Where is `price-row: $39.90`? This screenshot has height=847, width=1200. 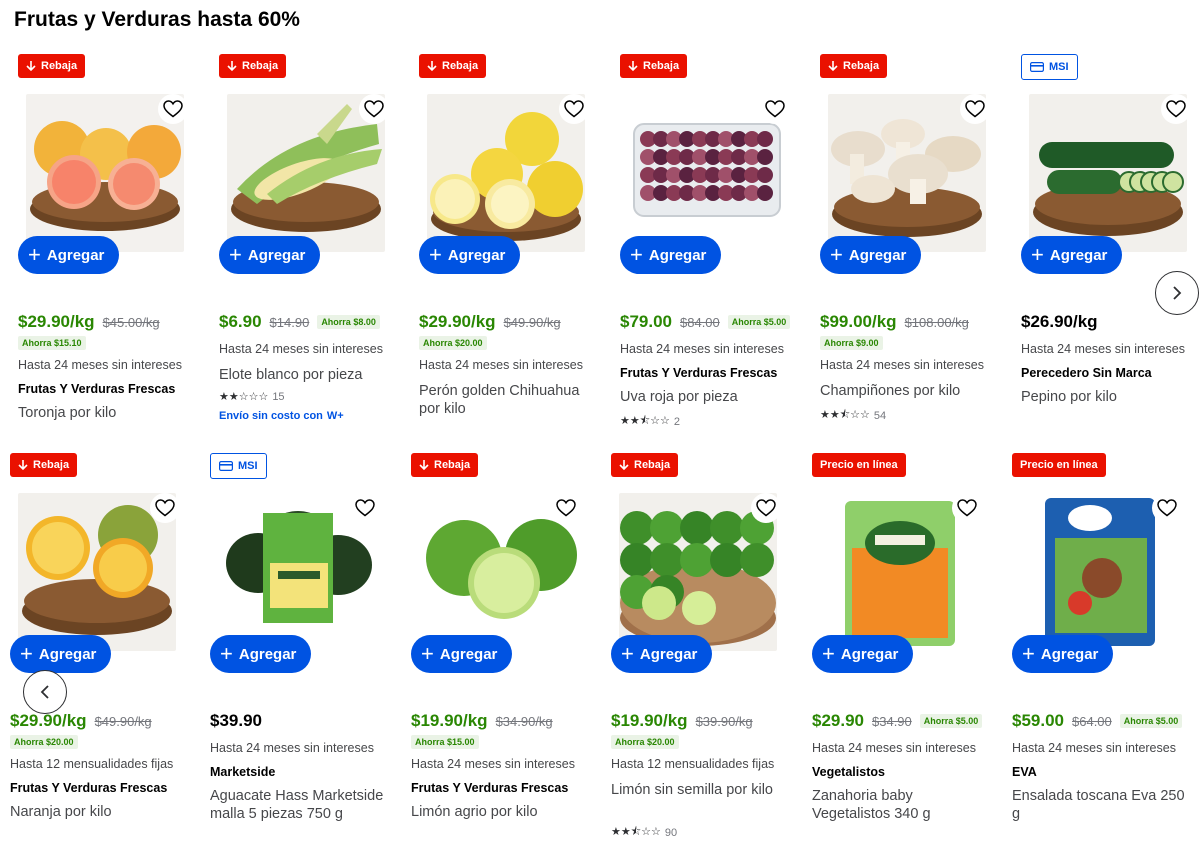
price-row: $39.90 is located at coordinates (236, 721).